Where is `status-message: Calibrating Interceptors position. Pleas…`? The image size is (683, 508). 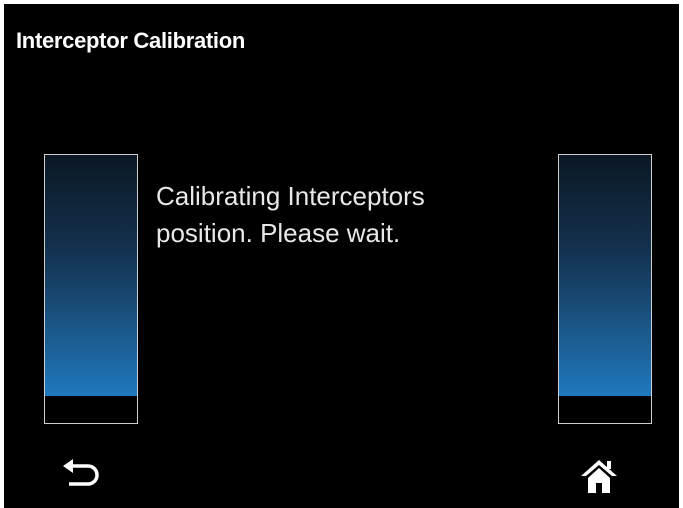
status-message: Calibrating Interceptors position. Pleas… is located at coordinates (356, 215).